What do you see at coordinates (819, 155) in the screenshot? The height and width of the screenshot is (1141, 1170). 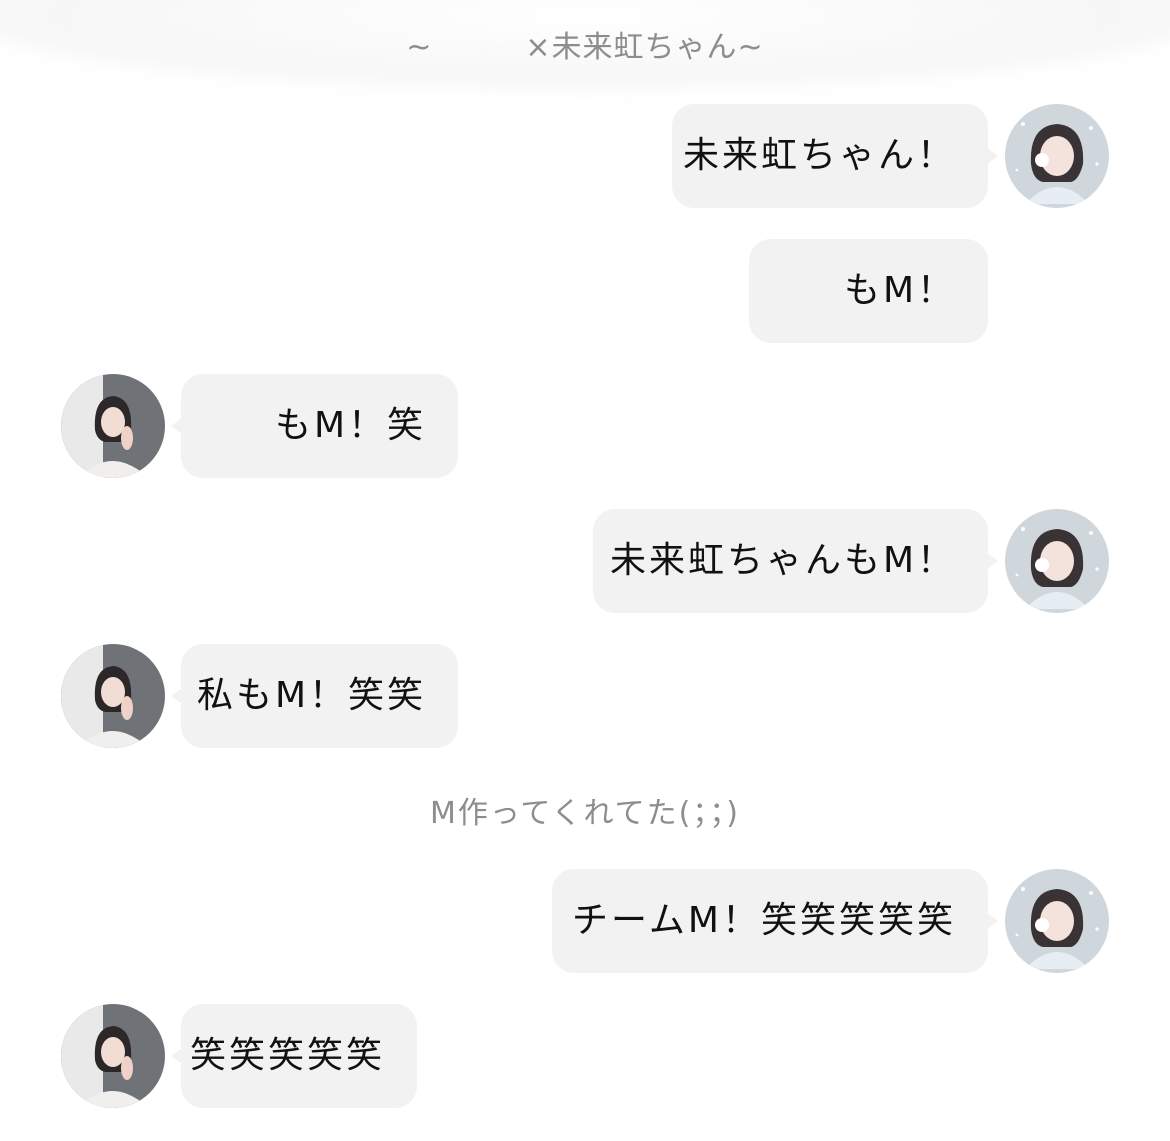 I see `message-text: 未来虹ちゃん！` at bounding box center [819, 155].